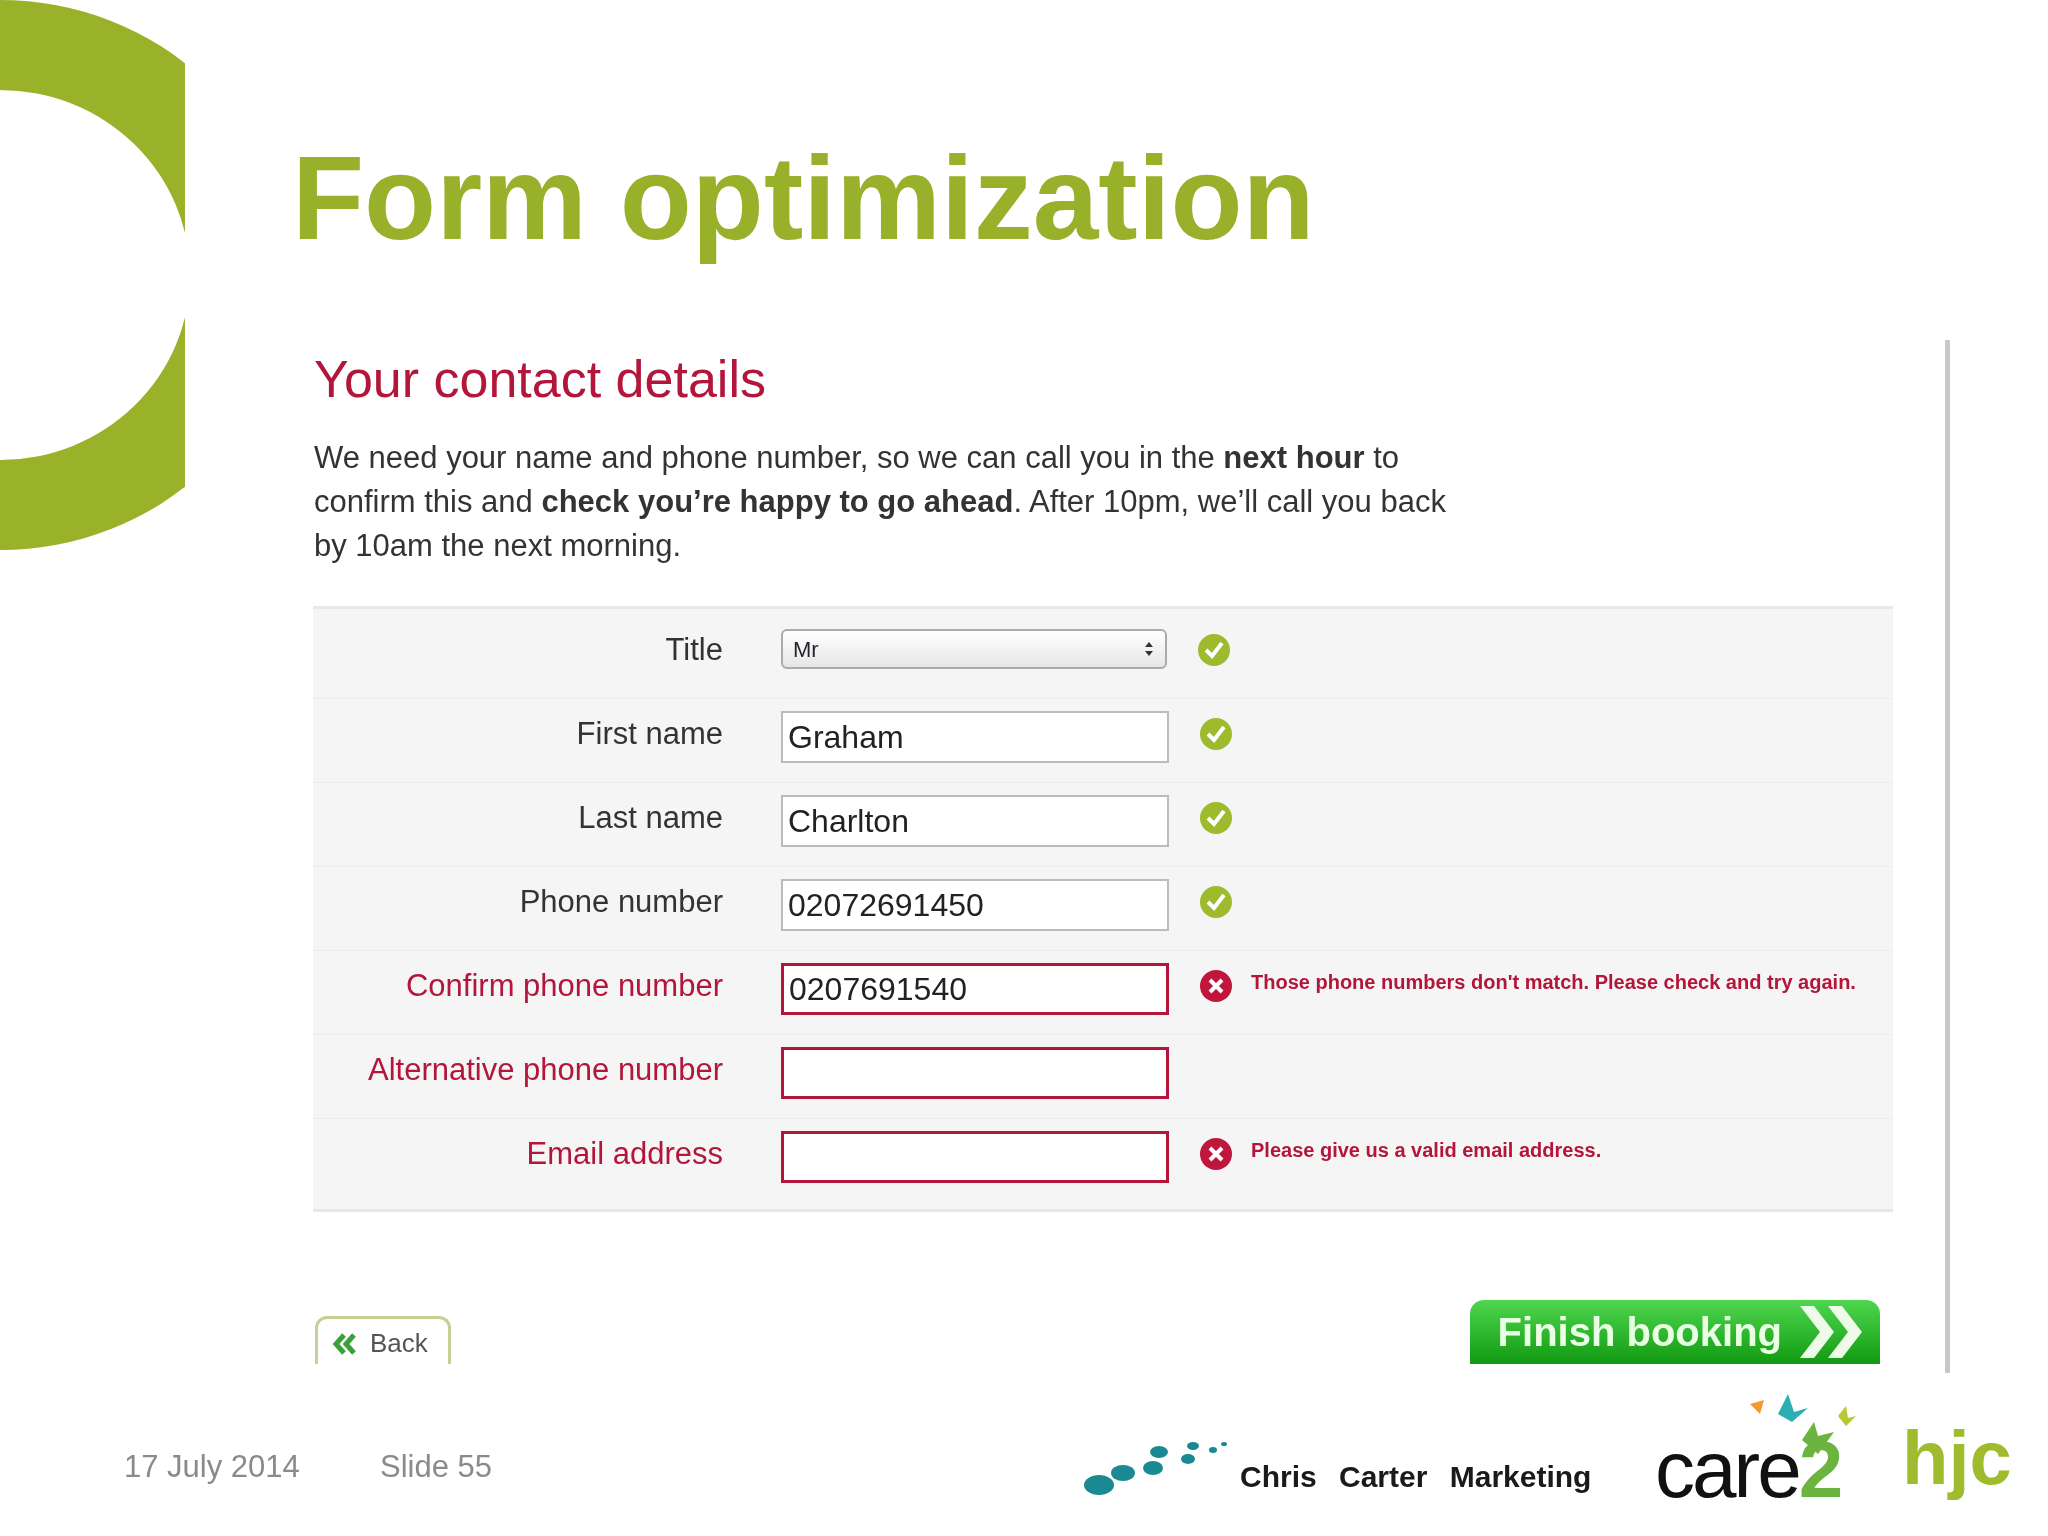  Describe the element at coordinates (436, 1467) in the screenshot. I see `slide-number: Slide 55` at that location.